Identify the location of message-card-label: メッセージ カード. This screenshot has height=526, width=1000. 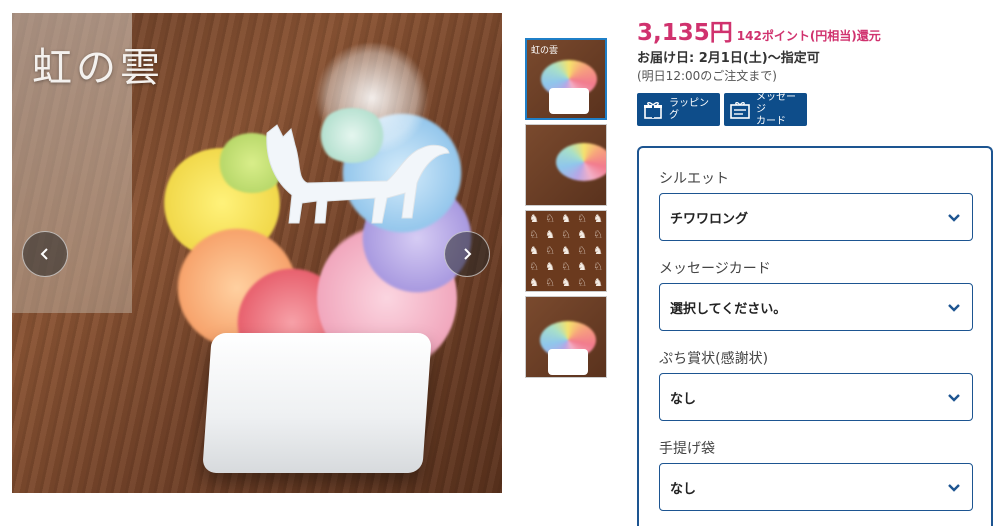
(778, 110).